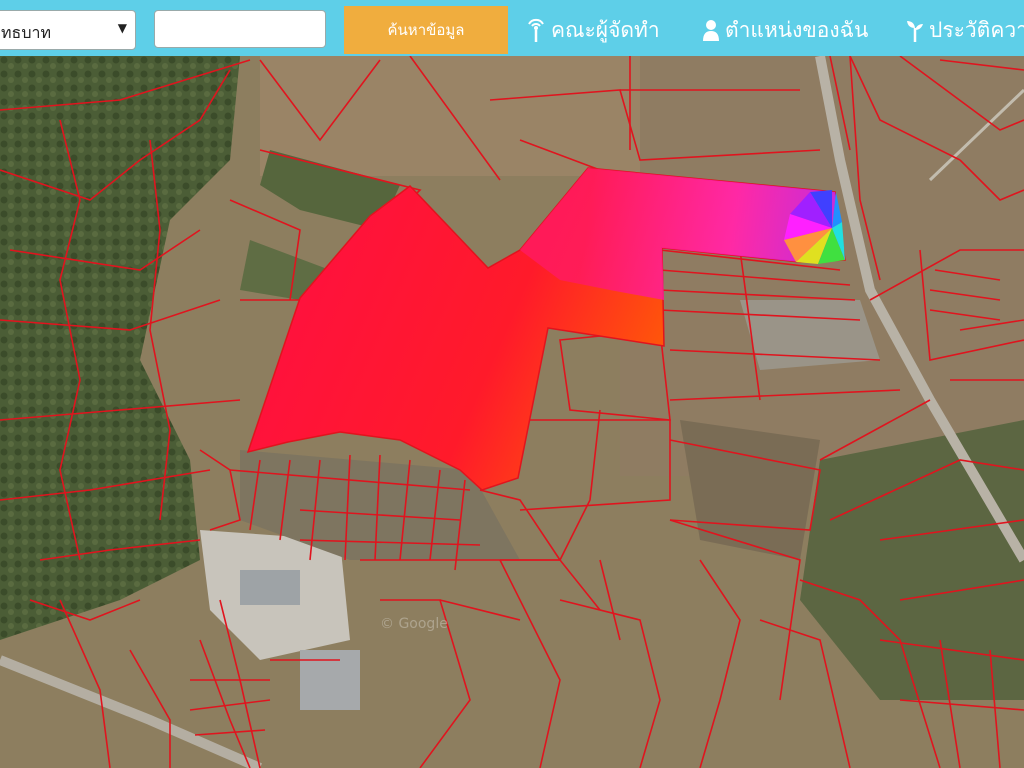 The height and width of the screenshot is (768, 1024). I want to click on nav-my-location: ตำแหน่งของฉัน, so click(785, 30).